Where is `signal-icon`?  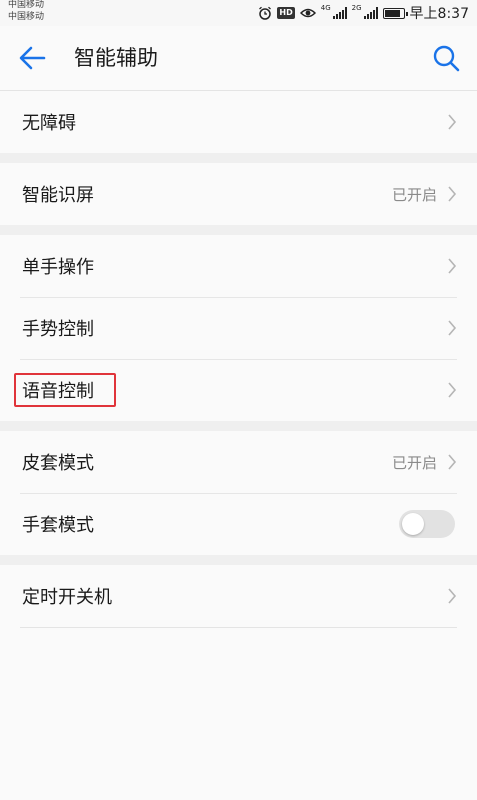
signal-icon is located at coordinates (339, 13).